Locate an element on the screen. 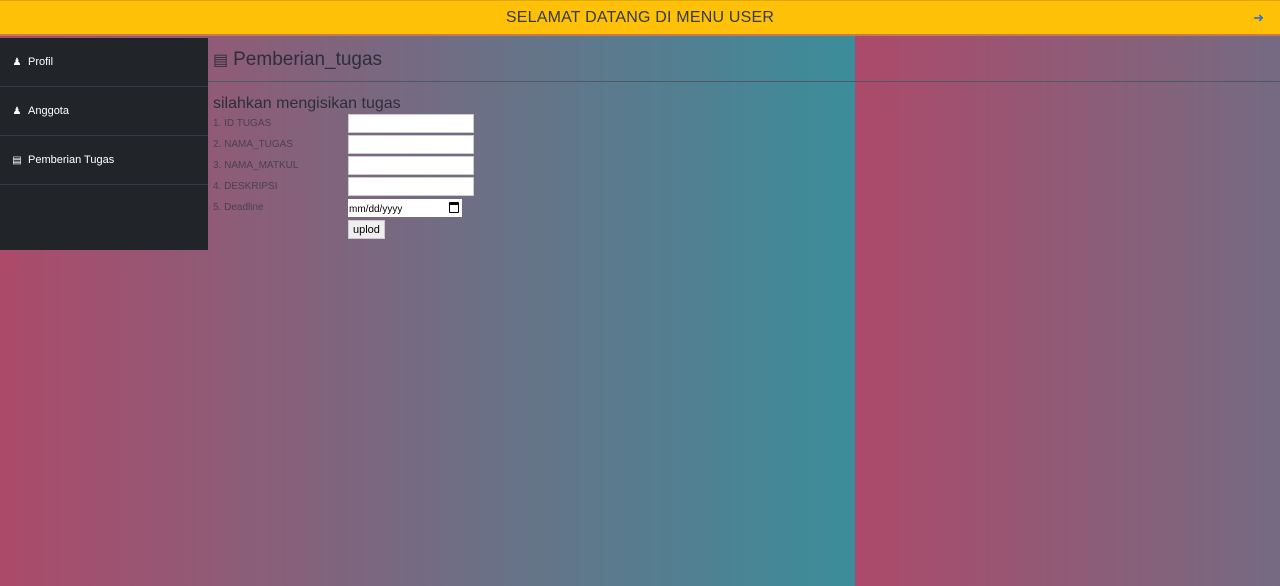  sidebar-item-label: Anggota is located at coordinates (48, 111).